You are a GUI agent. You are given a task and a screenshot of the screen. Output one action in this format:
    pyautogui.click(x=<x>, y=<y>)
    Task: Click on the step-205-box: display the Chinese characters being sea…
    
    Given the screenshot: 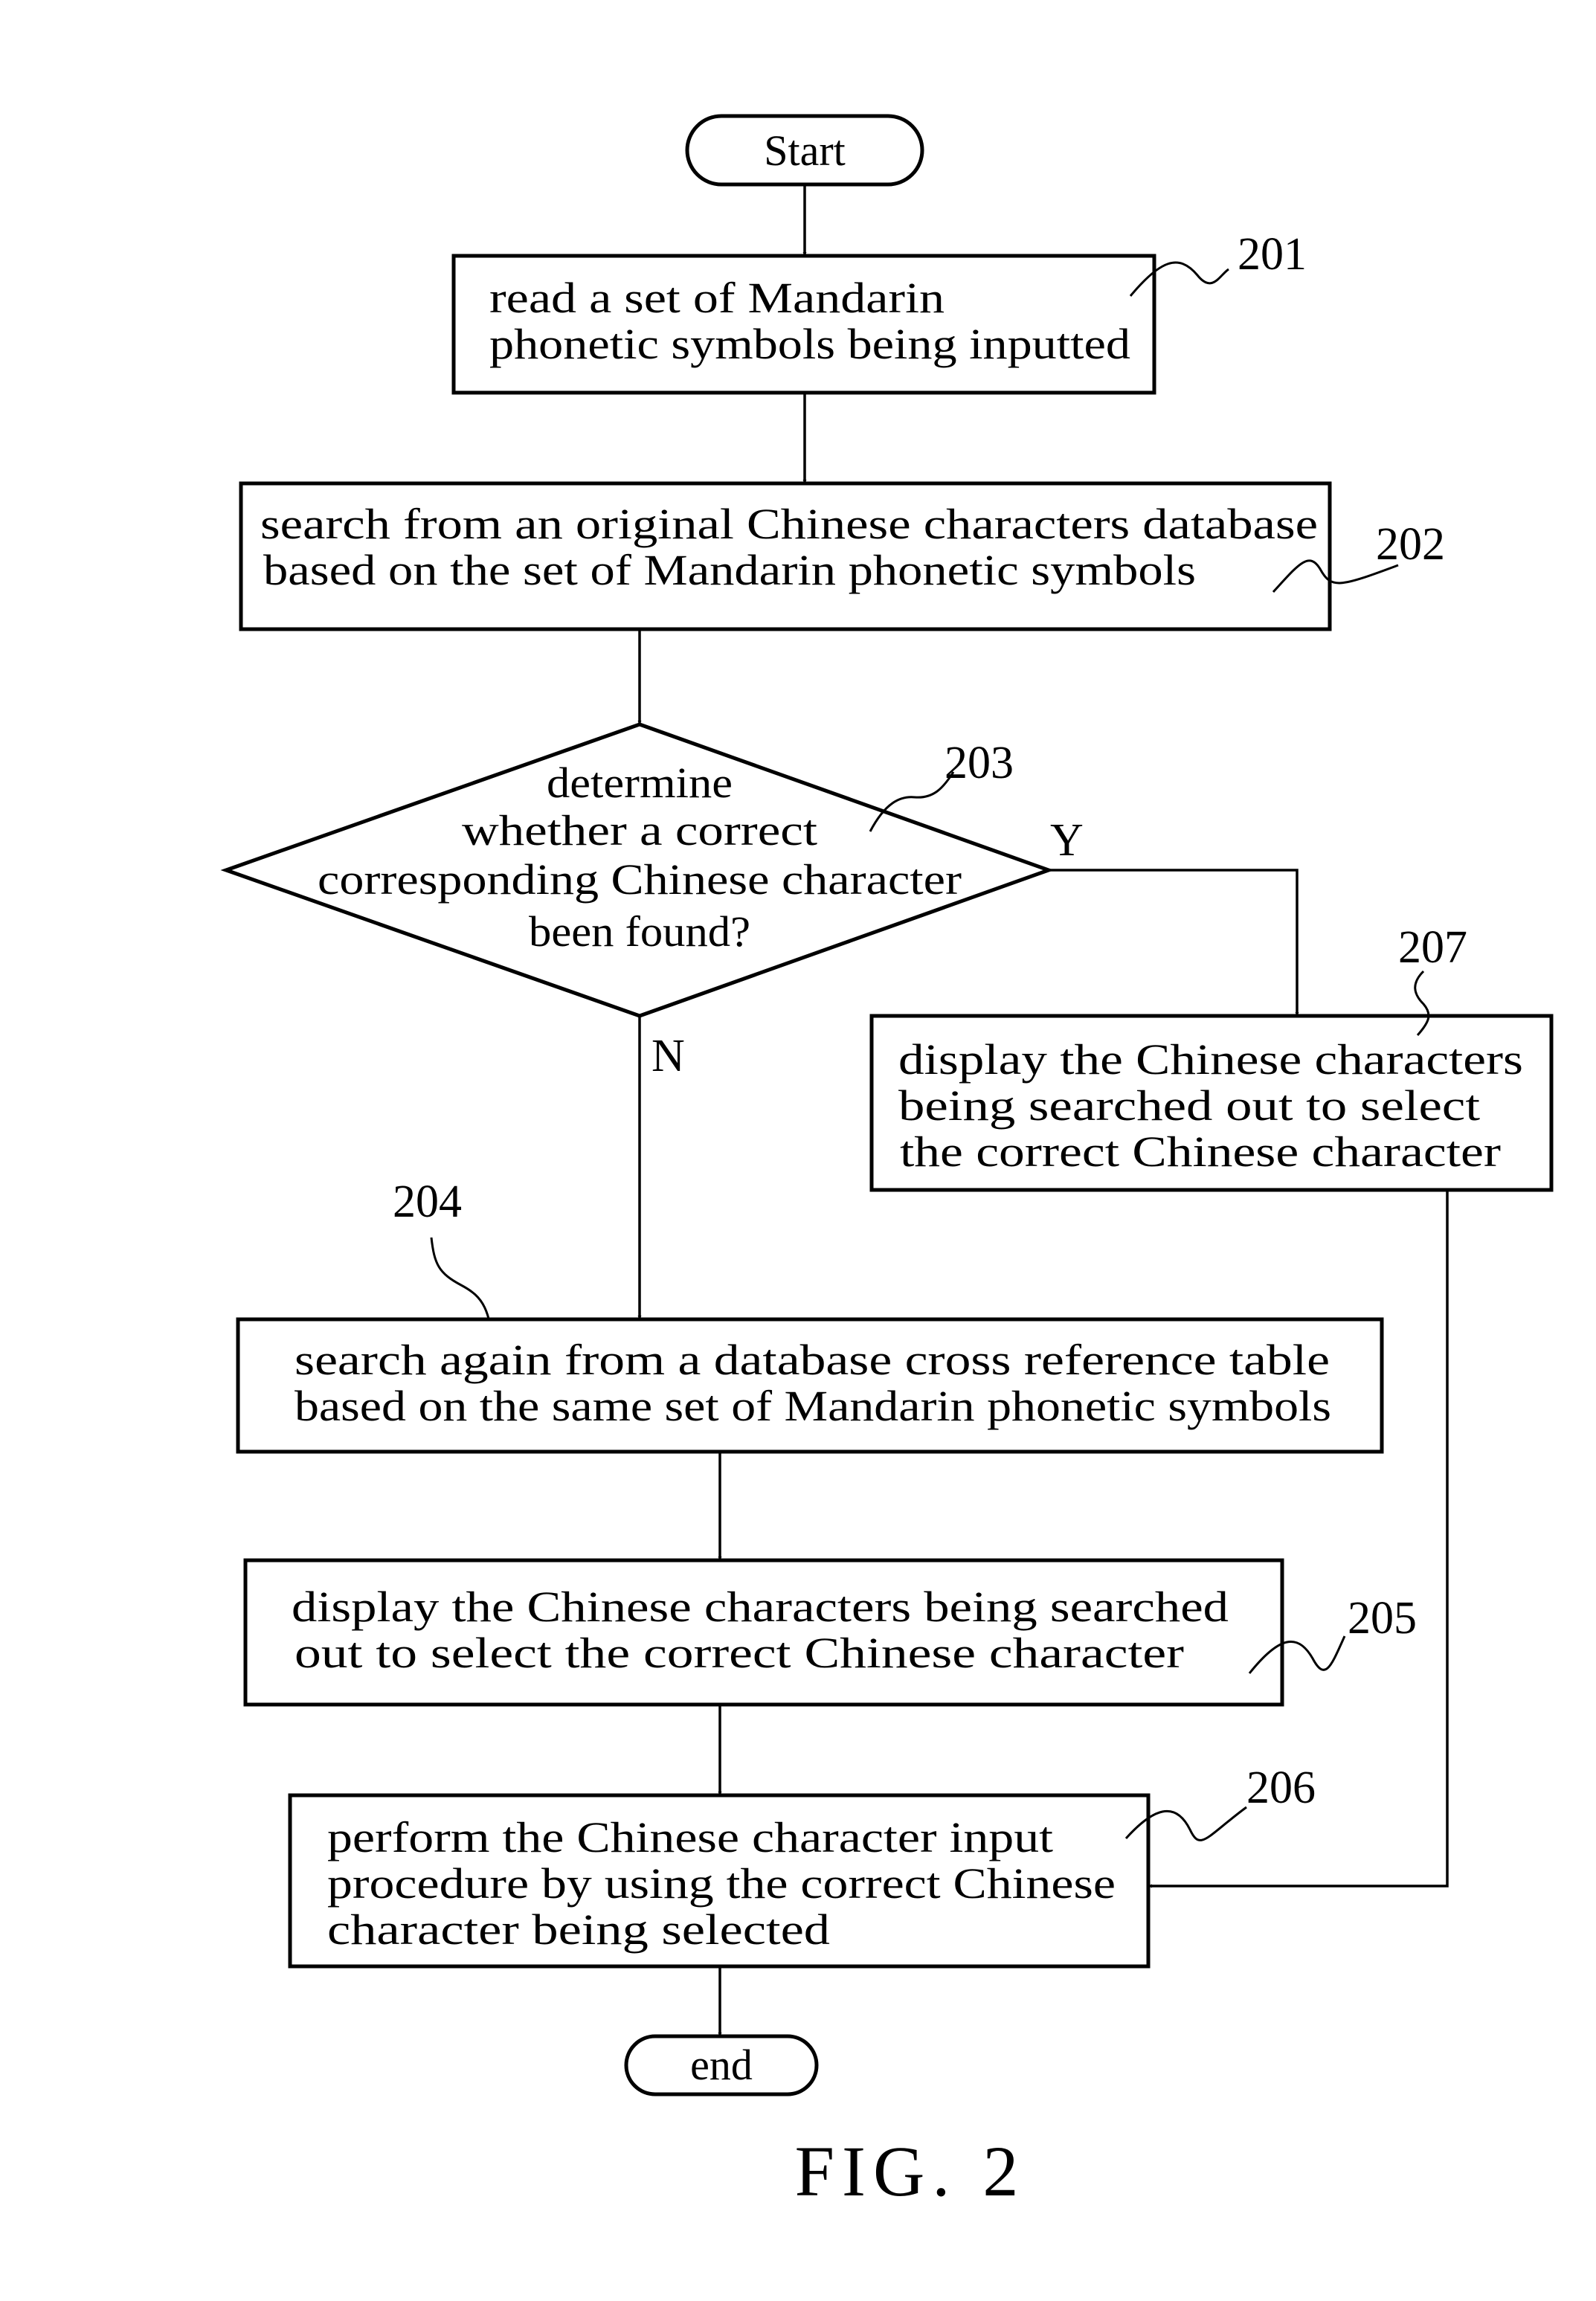 What is the action you would take?
    pyautogui.click(x=763, y=1632)
    